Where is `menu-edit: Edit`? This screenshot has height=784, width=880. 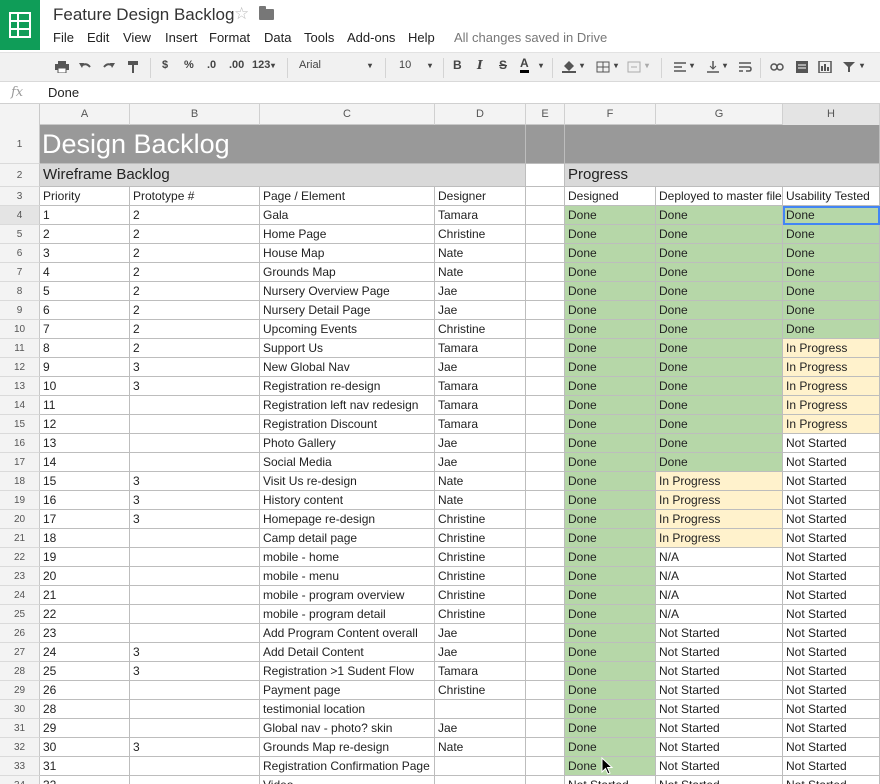
menu-edit: Edit is located at coordinates (98, 37).